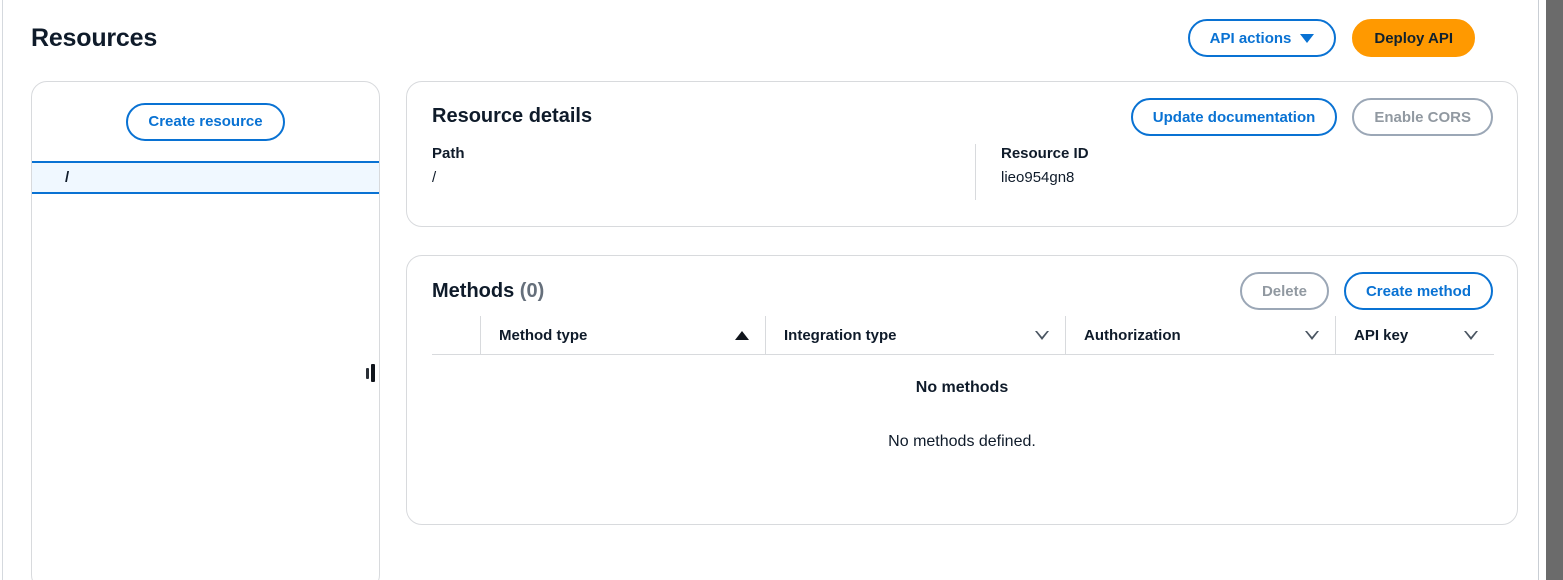  What do you see at coordinates (1307, 38) in the screenshot?
I see `chevron-down-icon` at bounding box center [1307, 38].